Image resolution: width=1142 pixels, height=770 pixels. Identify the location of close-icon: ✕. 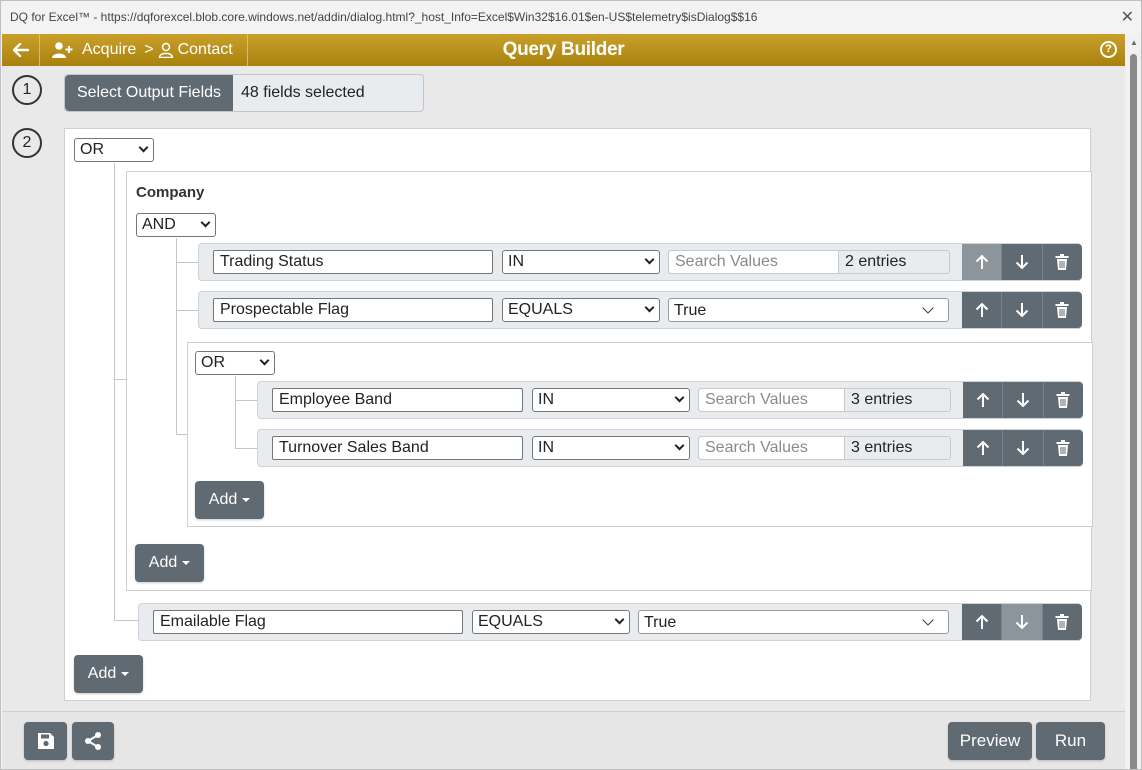
(1127, 17).